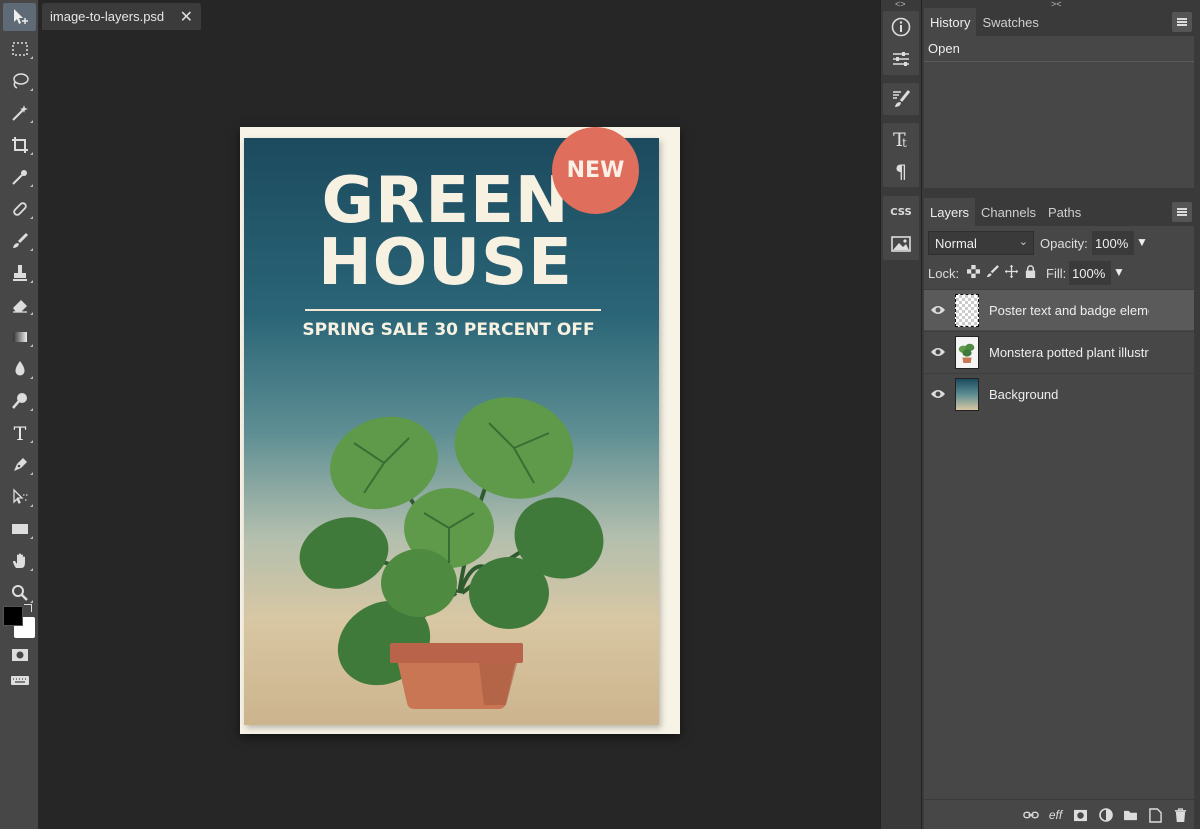  Describe the element at coordinates (595, 170) in the screenshot. I see `new-badge: NEW` at that location.